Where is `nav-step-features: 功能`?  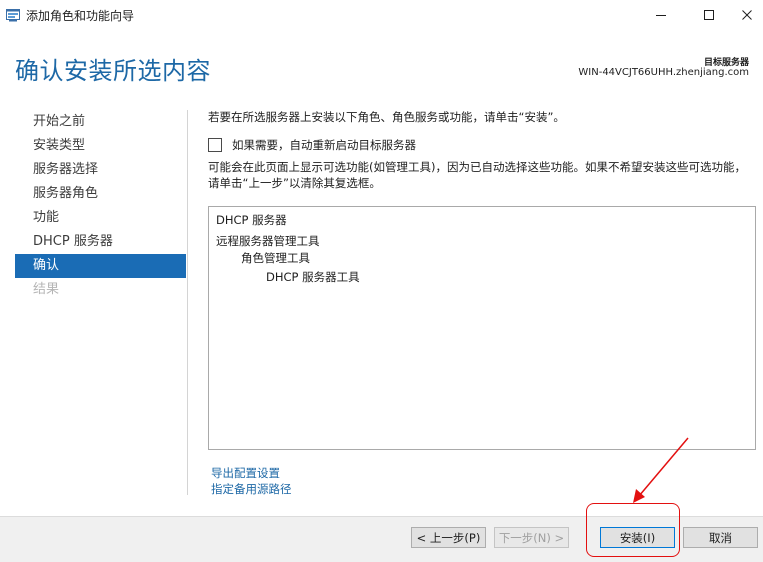
nav-step-features: 功能 is located at coordinates (100, 218).